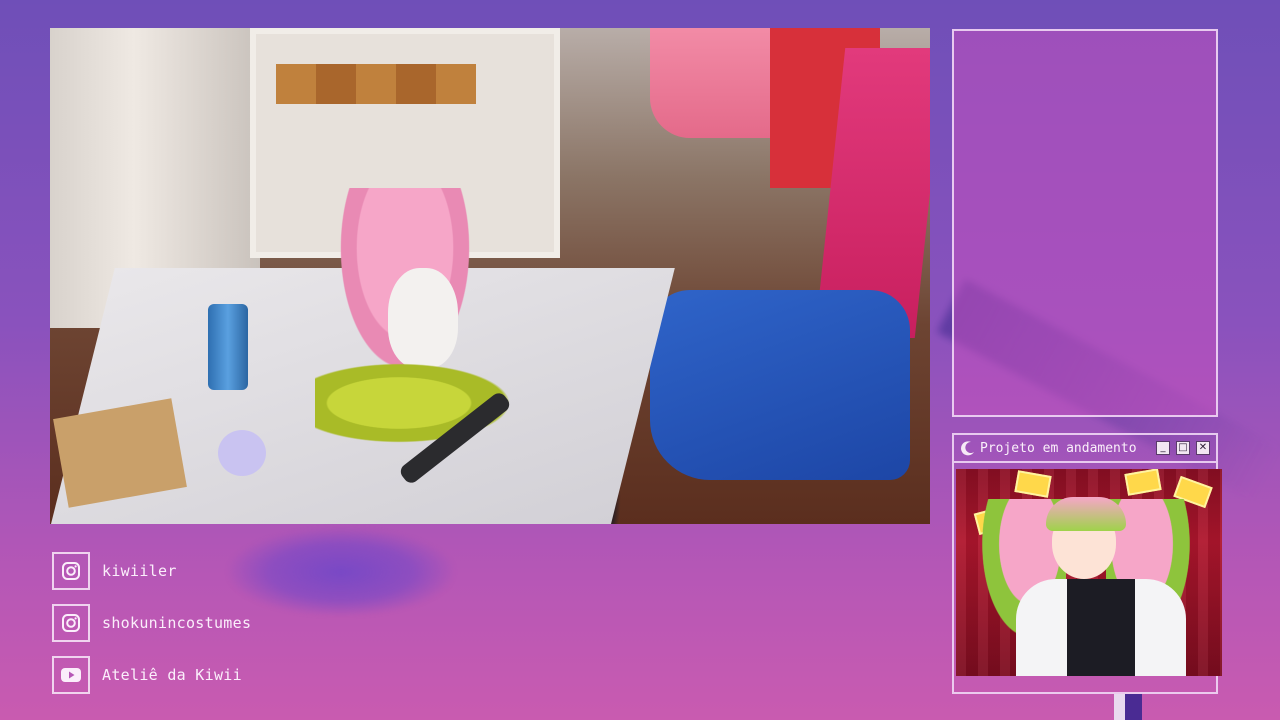  I want to click on decorative-pole, so click(1128, 707).